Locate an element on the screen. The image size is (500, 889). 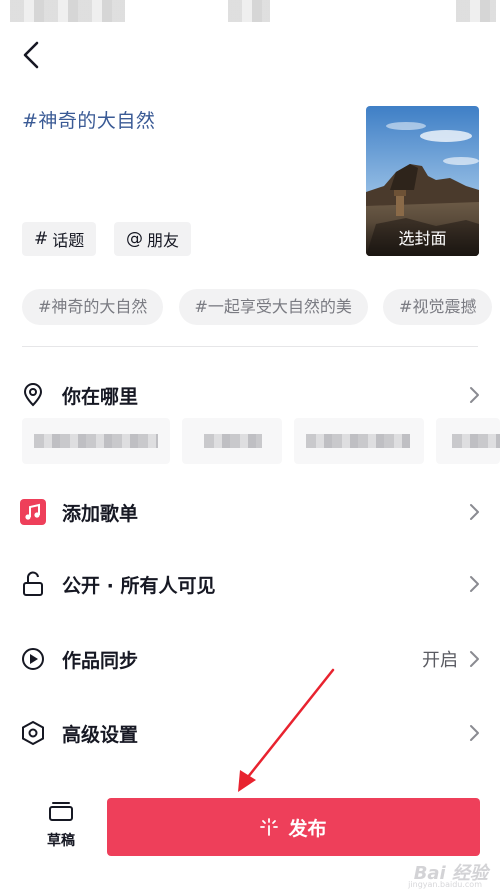
cover-selector: 选封面 is located at coordinates (422, 181).